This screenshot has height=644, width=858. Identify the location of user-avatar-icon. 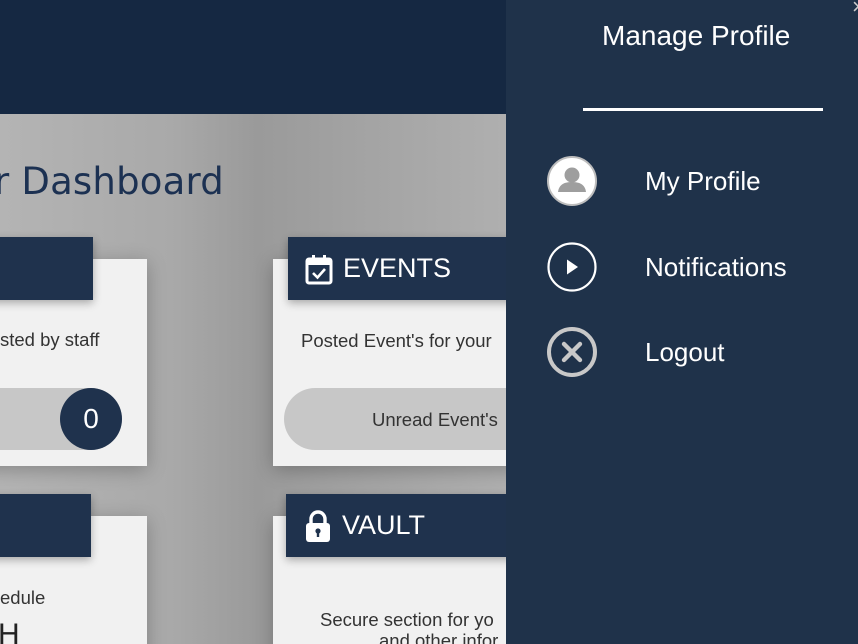
(572, 181).